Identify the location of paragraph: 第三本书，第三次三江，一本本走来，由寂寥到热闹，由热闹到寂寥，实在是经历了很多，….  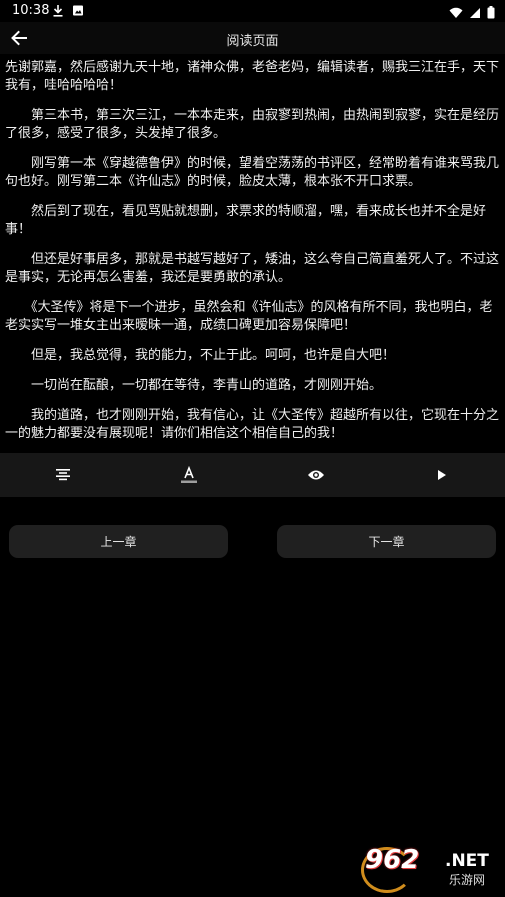
(252, 124).